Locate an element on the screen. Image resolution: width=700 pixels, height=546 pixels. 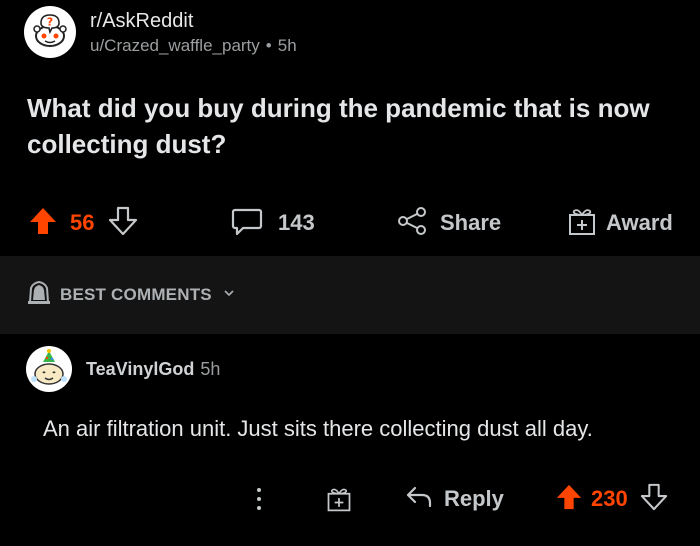
award-label: Award is located at coordinates (639, 222).